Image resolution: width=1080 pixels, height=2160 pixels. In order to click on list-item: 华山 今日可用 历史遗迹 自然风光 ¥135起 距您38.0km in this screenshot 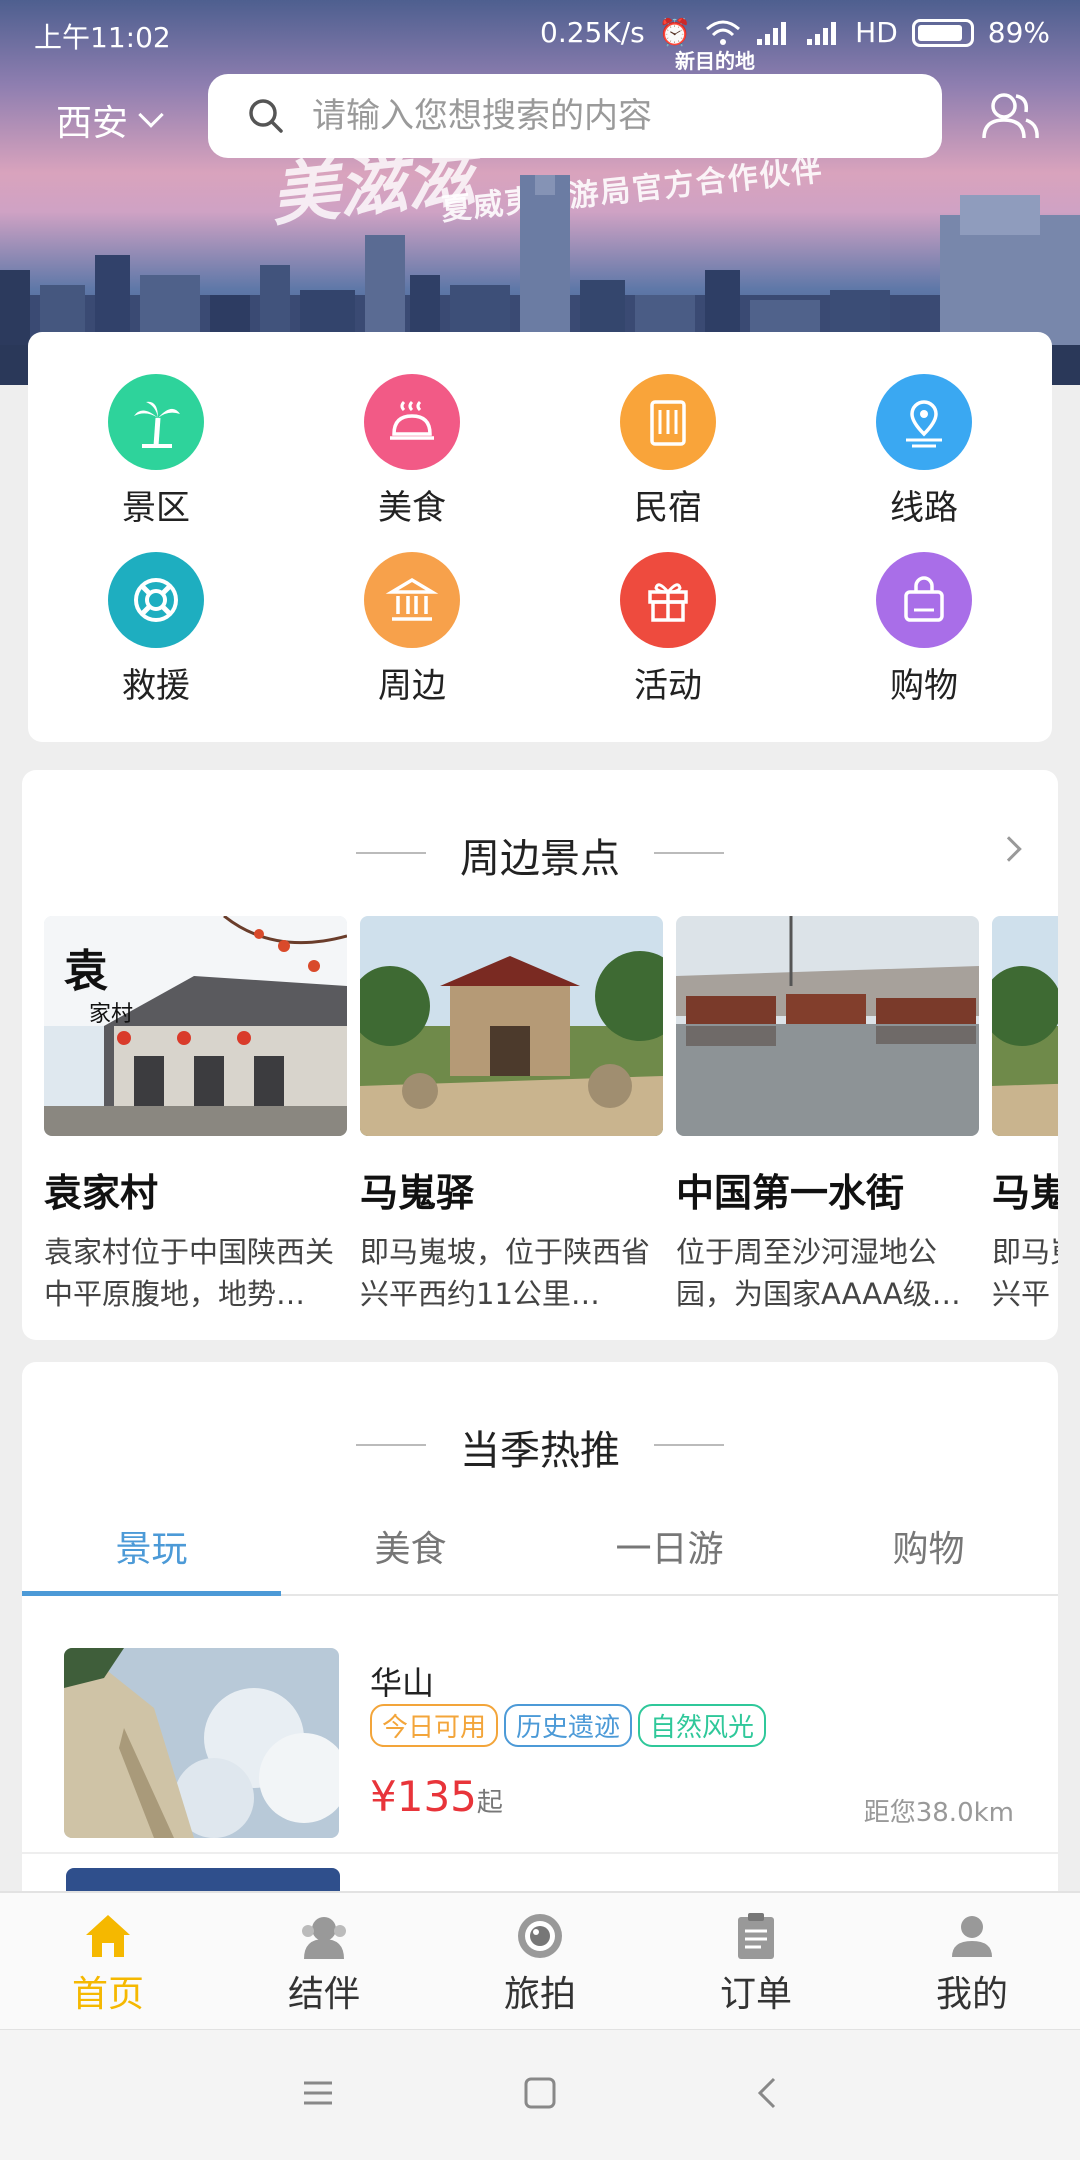, I will do `click(539, 1743)`.